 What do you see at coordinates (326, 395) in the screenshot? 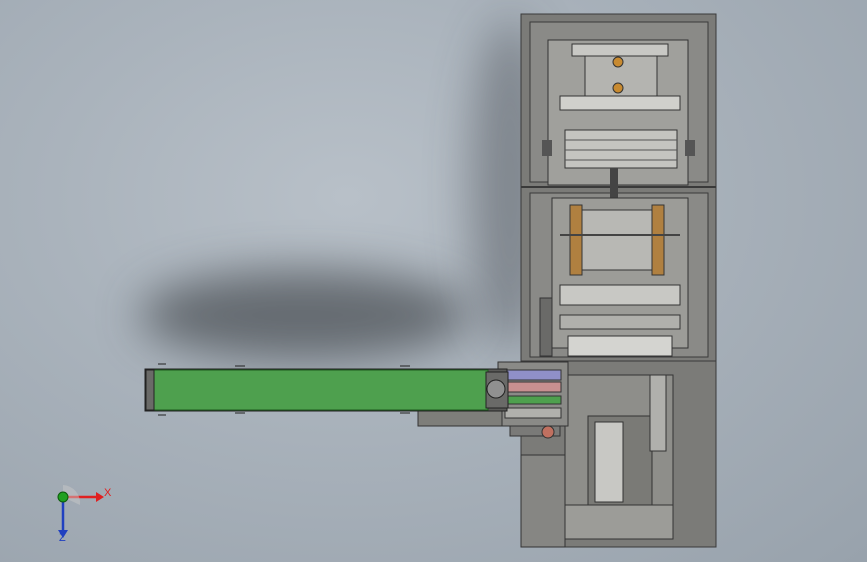
I see `infeed-conveyor` at bounding box center [326, 395].